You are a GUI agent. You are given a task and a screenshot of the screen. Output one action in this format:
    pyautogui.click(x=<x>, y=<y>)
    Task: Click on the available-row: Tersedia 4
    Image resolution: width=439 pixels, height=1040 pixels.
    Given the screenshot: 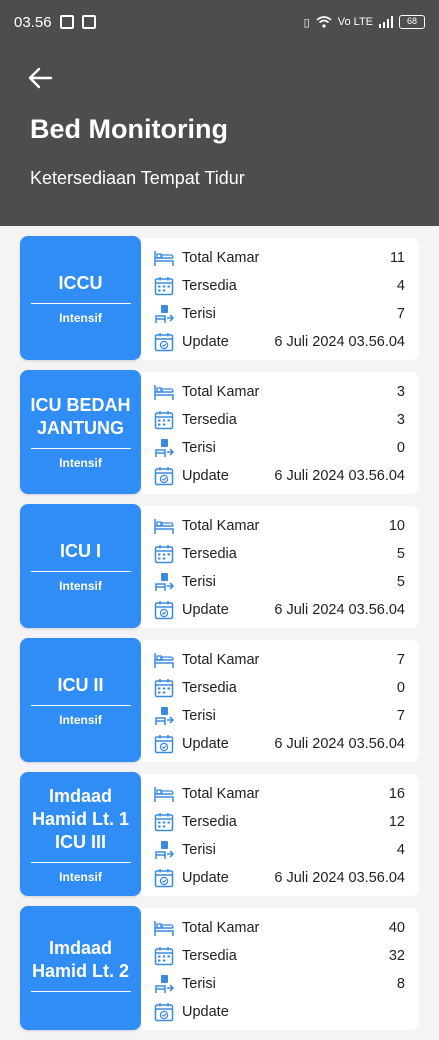 What is the action you would take?
    pyautogui.click(x=279, y=286)
    